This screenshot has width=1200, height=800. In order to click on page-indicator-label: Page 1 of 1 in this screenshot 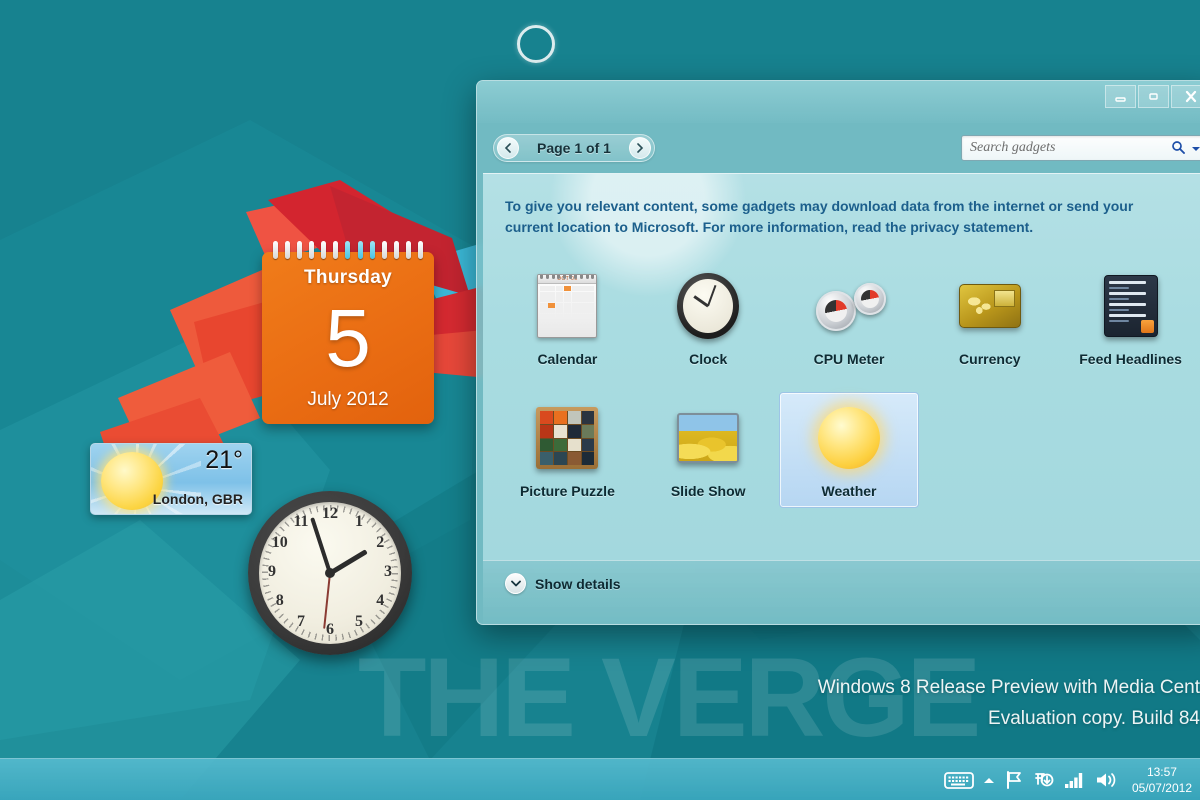, I will do `click(574, 148)`.